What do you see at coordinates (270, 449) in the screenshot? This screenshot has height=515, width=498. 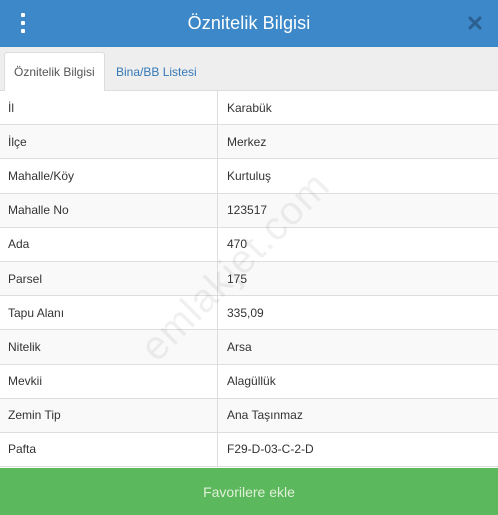 I see `attribute-value: F29-D-03-C-2-D` at bounding box center [270, 449].